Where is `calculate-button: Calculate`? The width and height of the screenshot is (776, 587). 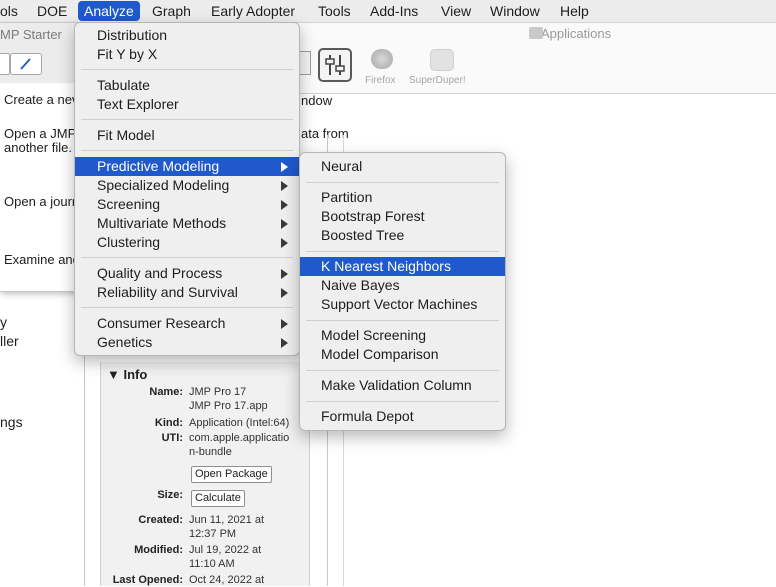 calculate-button: Calculate is located at coordinates (218, 498).